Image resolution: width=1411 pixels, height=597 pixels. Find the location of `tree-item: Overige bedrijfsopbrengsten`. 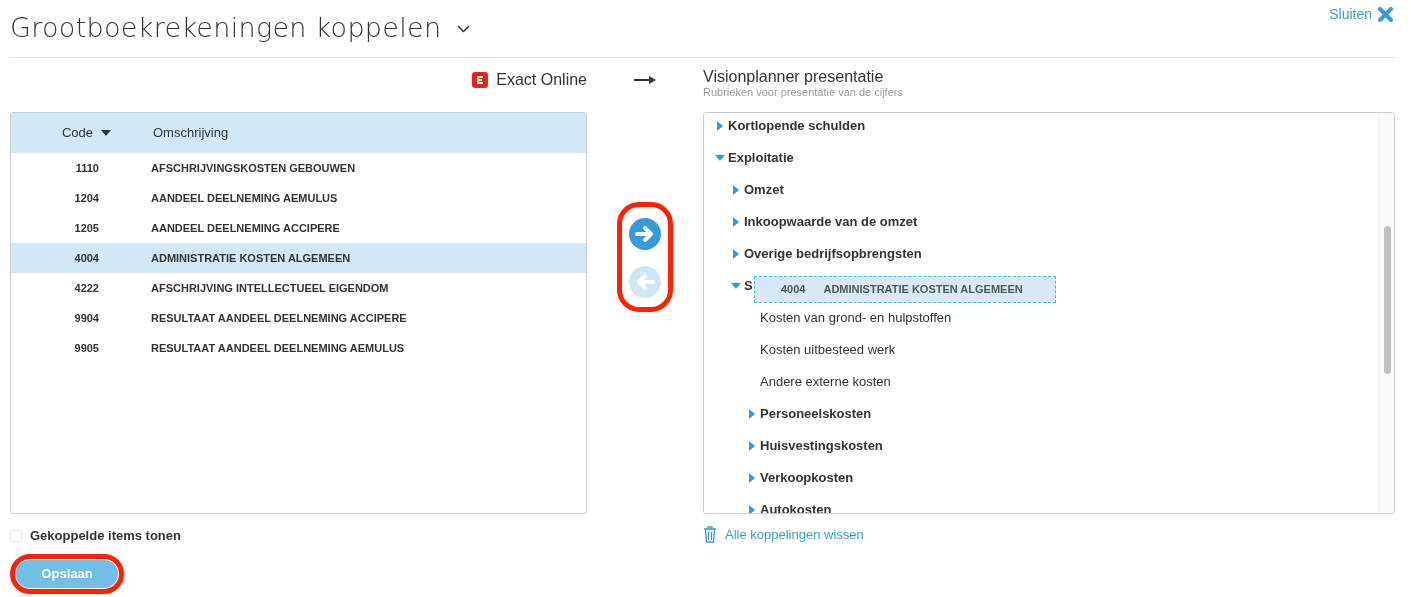

tree-item: Overige bedrijfsopbrengsten is located at coordinates (833, 254).